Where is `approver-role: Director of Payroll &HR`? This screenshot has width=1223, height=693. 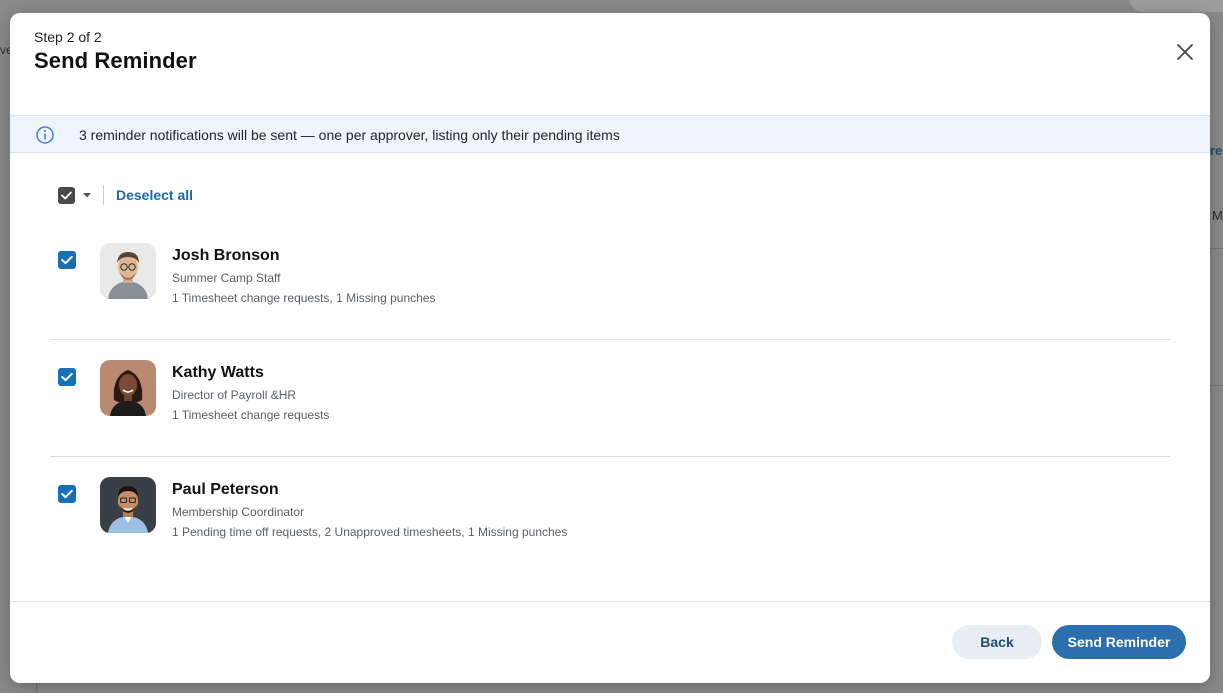 approver-role: Director of Payroll &HR is located at coordinates (234, 395).